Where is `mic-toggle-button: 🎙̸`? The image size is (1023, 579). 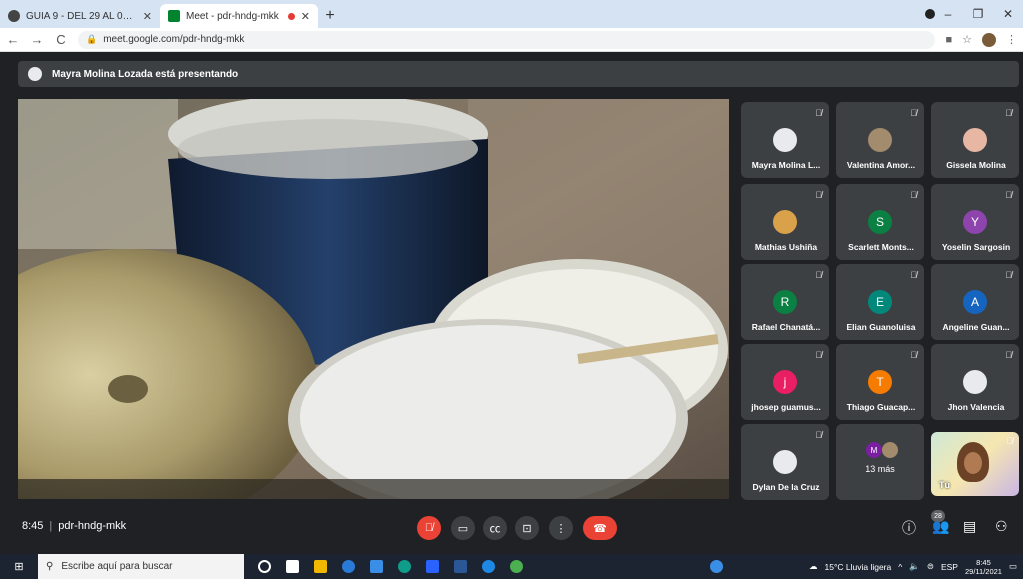
mic-toggle-button: 🎙̸ is located at coordinates (429, 528).